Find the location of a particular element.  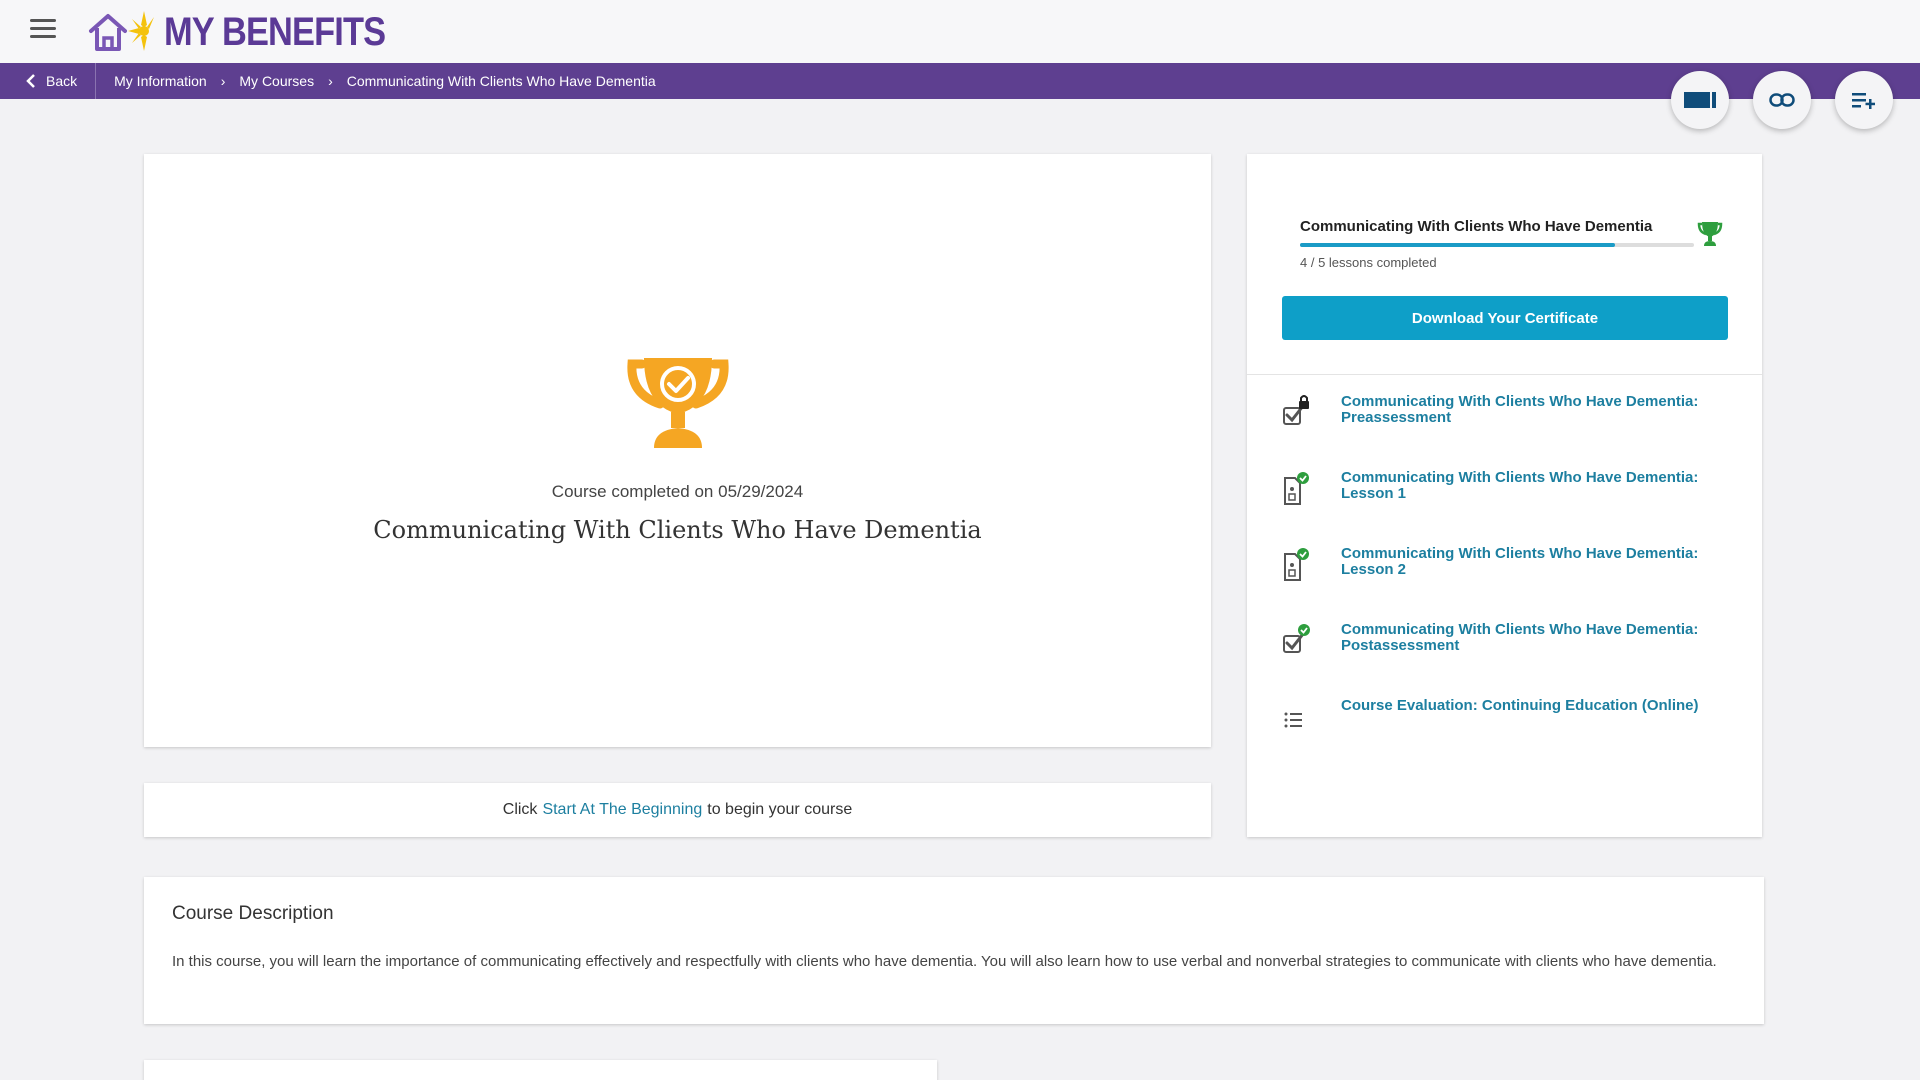

playlist-add-icon is located at coordinates (1863, 101).